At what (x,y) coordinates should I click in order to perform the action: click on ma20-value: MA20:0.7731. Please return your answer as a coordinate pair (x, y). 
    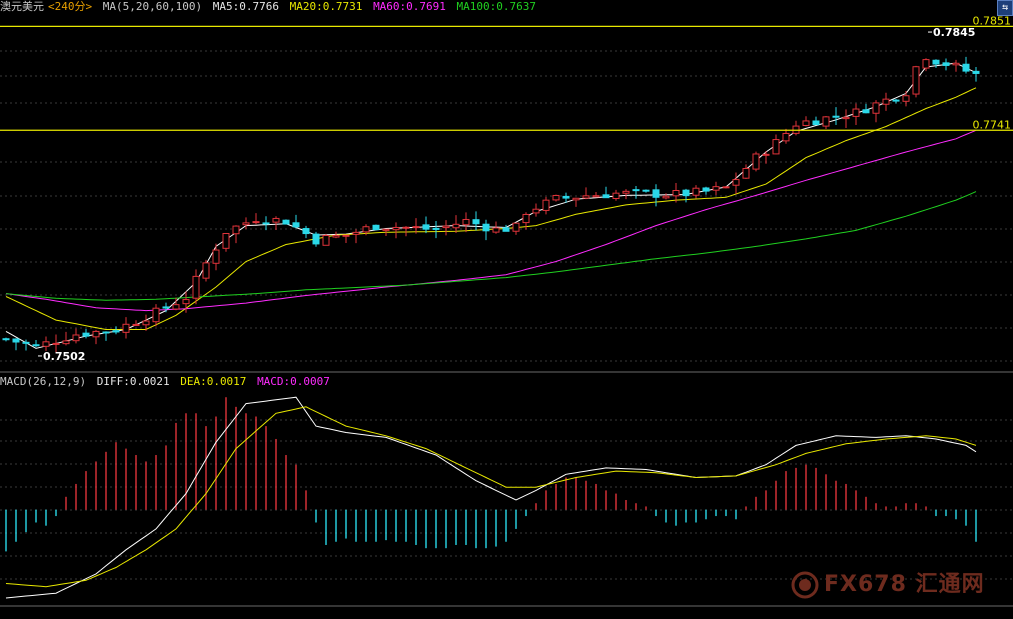
    Looking at the image, I should click on (326, 6).